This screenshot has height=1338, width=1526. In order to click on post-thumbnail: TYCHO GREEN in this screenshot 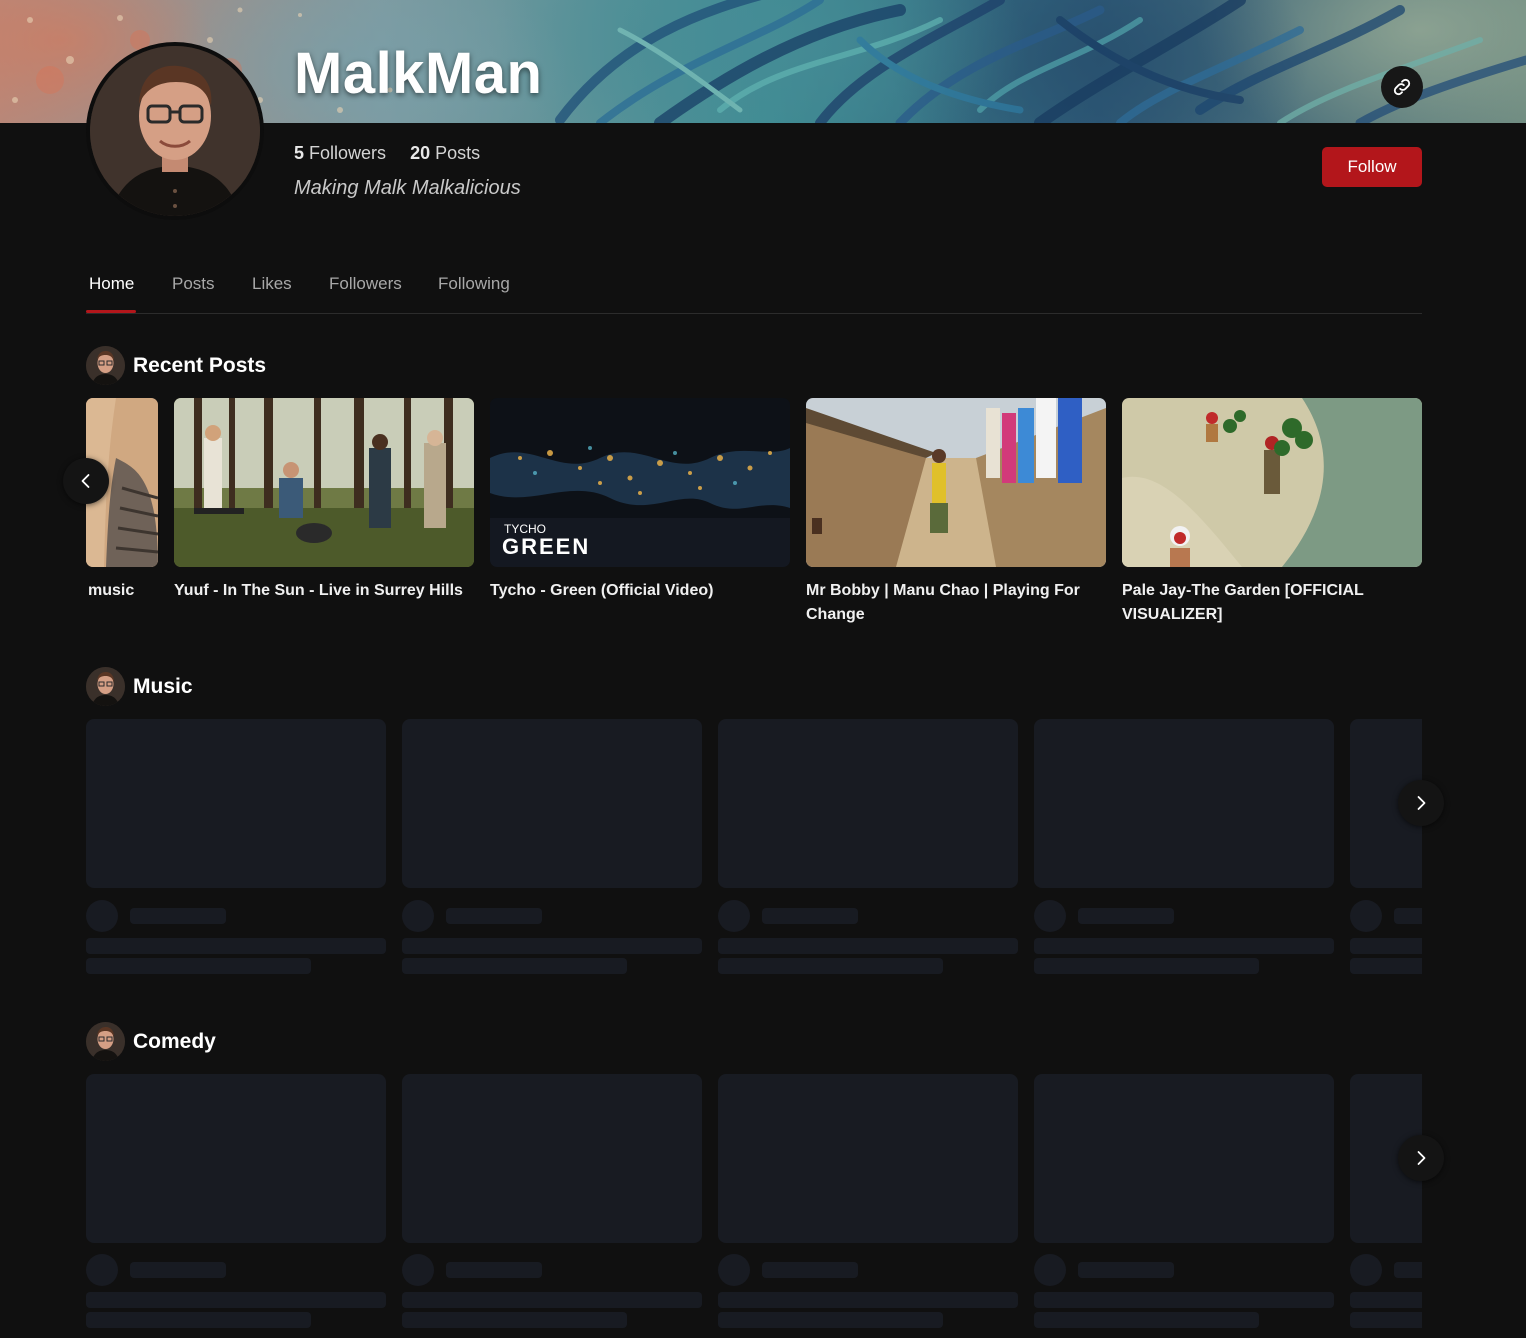, I will do `click(640, 482)`.